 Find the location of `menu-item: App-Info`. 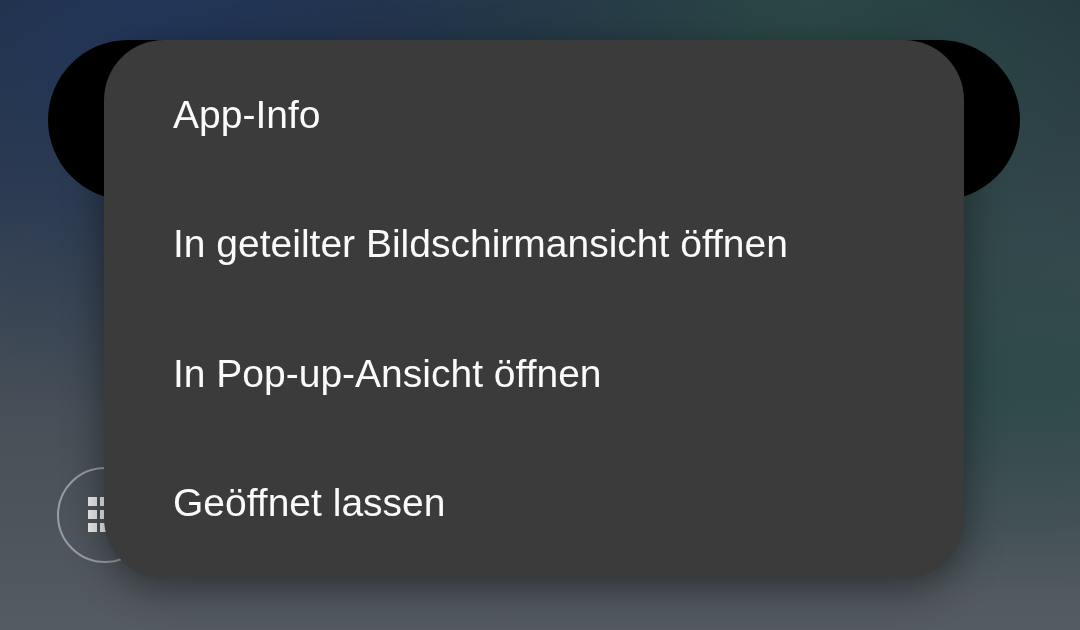

menu-item: App-Info is located at coordinates (247, 115).